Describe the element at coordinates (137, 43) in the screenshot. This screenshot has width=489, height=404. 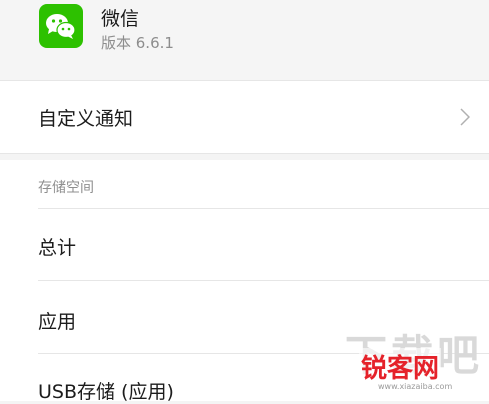
I see `app-version: 版本 6.6.1` at that location.